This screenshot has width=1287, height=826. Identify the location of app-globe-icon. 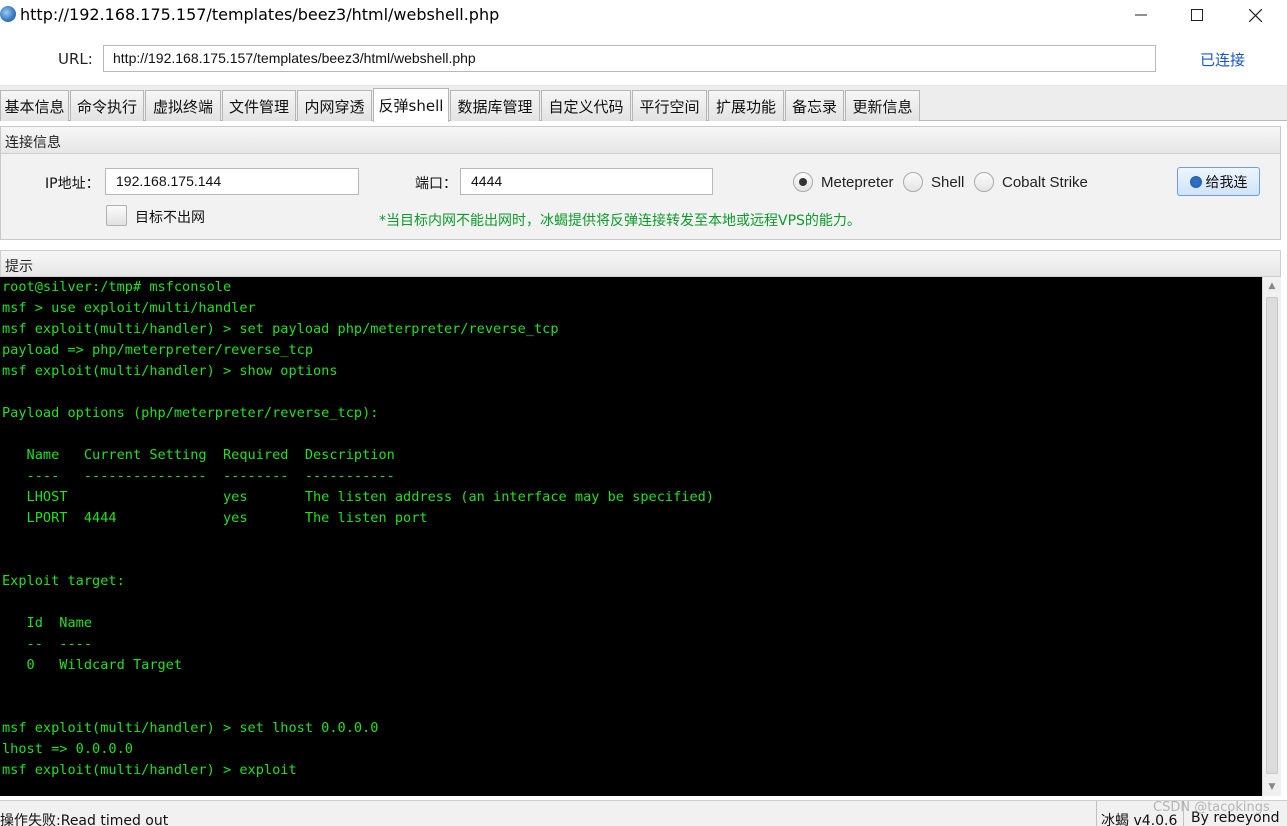
(8, 14).